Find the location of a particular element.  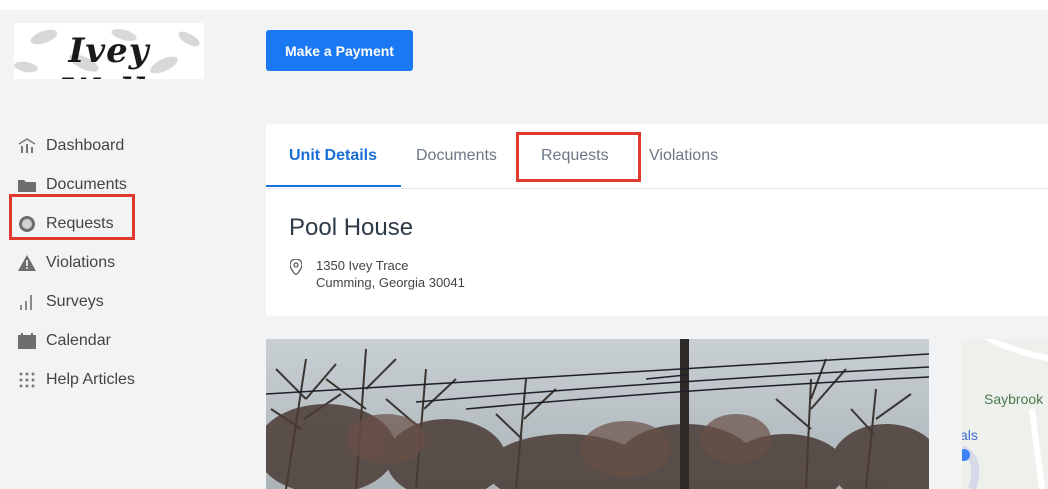

unit-title: Pool House is located at coordinates (351, 227).